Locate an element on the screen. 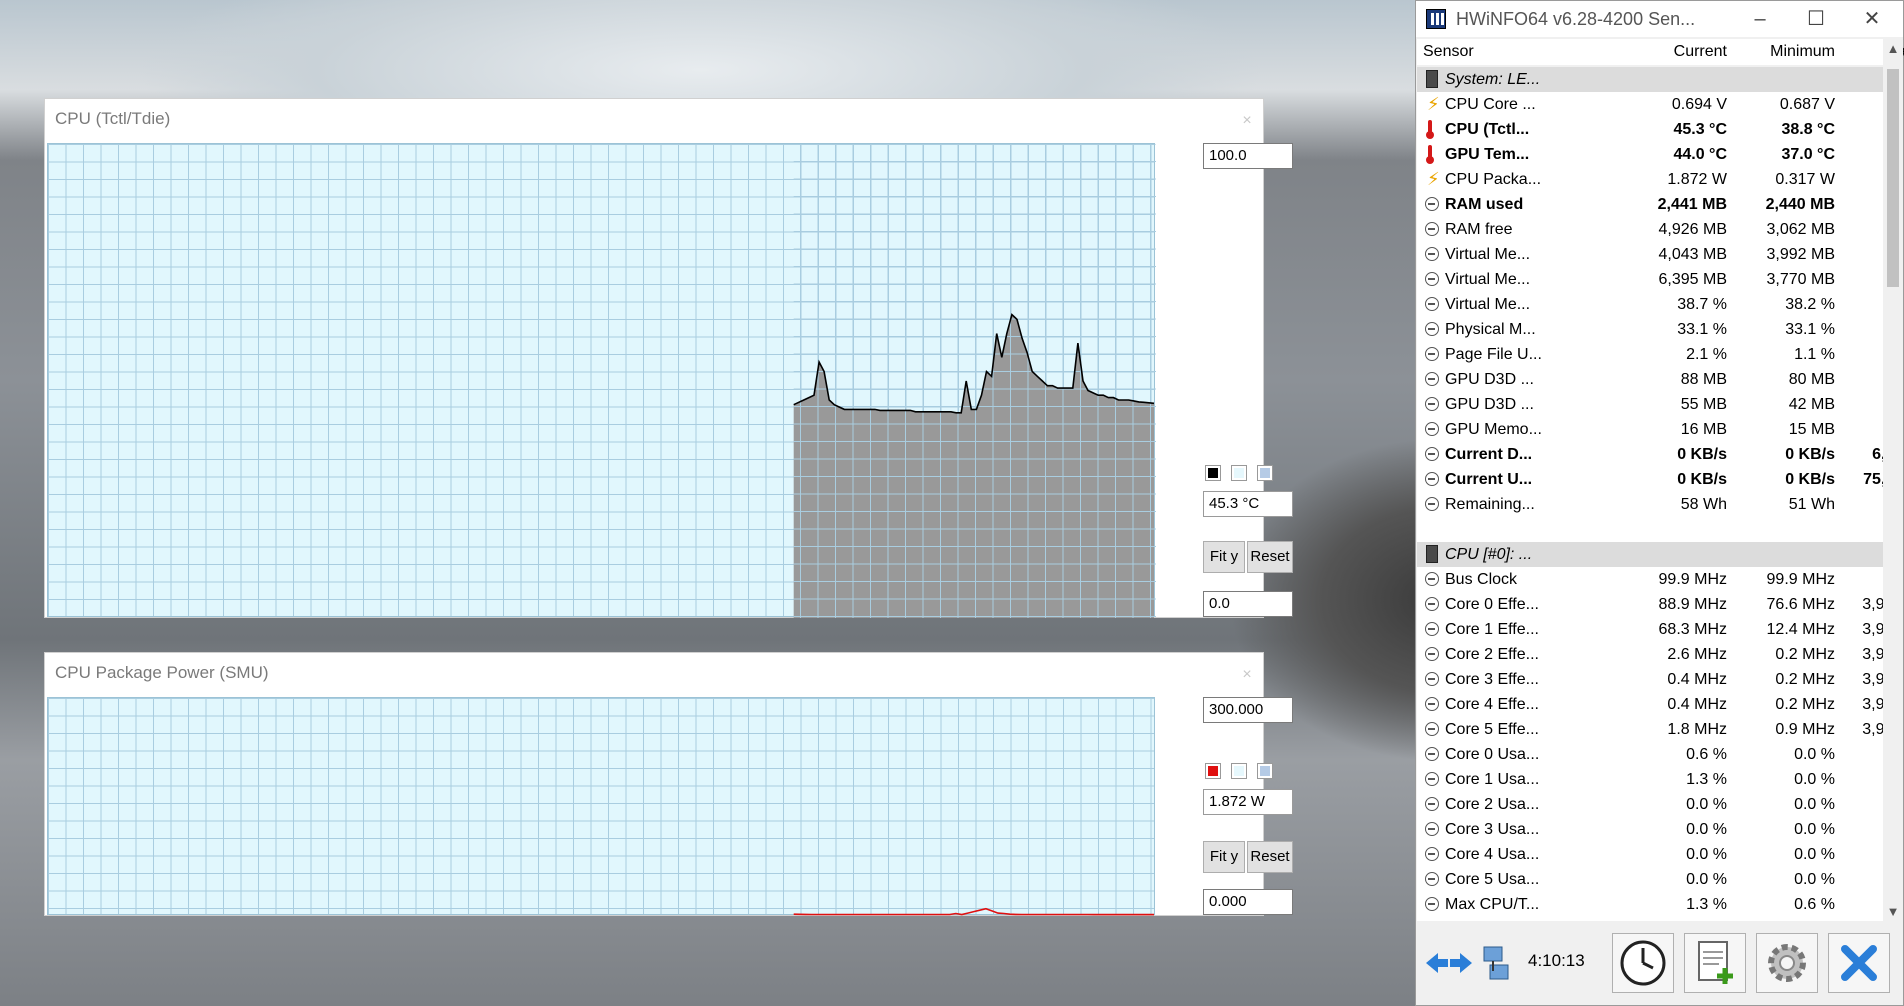 This screenshot has width=1904, height=1006. column-header: Sensor Current Minimum Maximum is located at coordinates (1660, 52).